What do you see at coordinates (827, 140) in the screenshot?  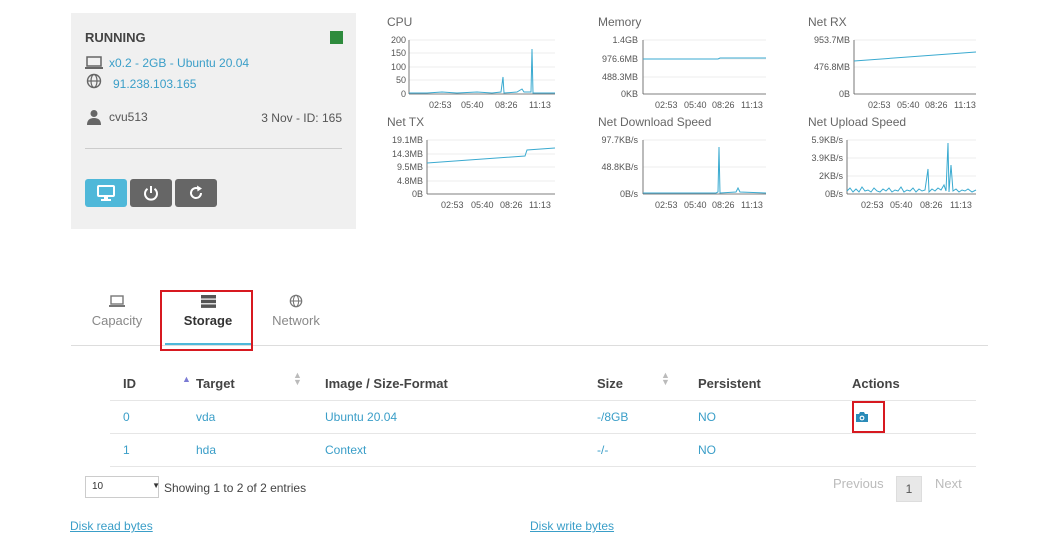 I see `y-tick: 5.9KB/s` at bounding box center [827, 140].